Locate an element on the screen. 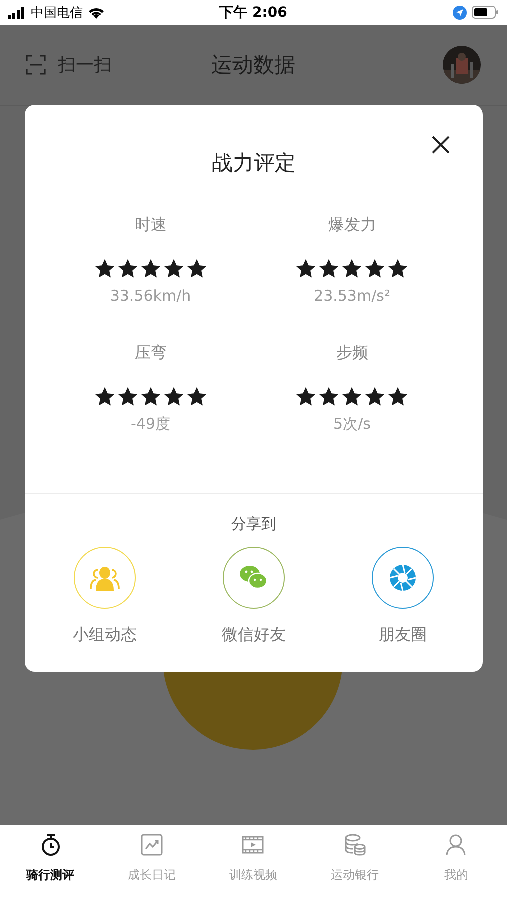  tab-item: 我的 is located at coordinates (456, 854).